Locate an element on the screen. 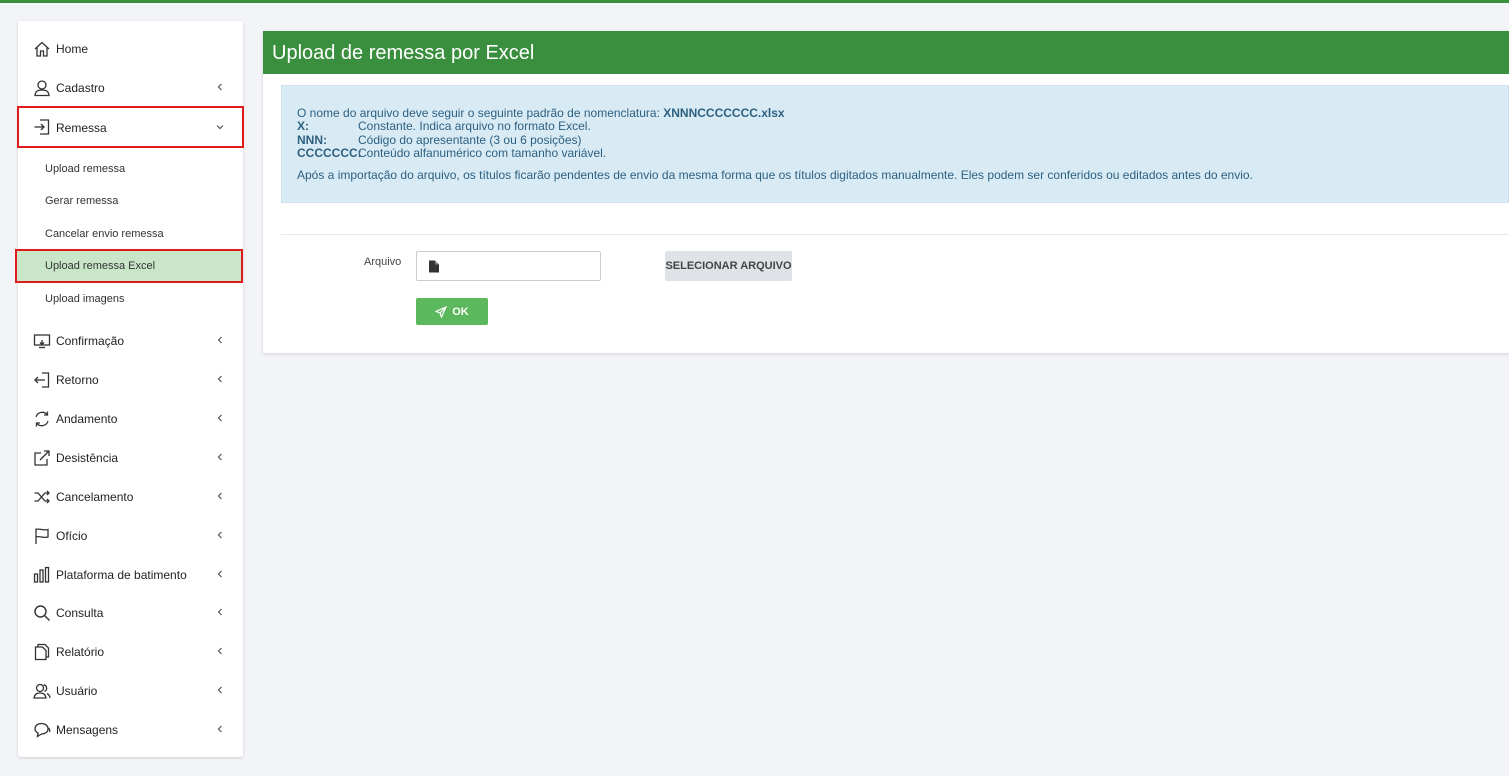  sidebar-item-relatorio: Relatório is located at coordinates (130, 652).